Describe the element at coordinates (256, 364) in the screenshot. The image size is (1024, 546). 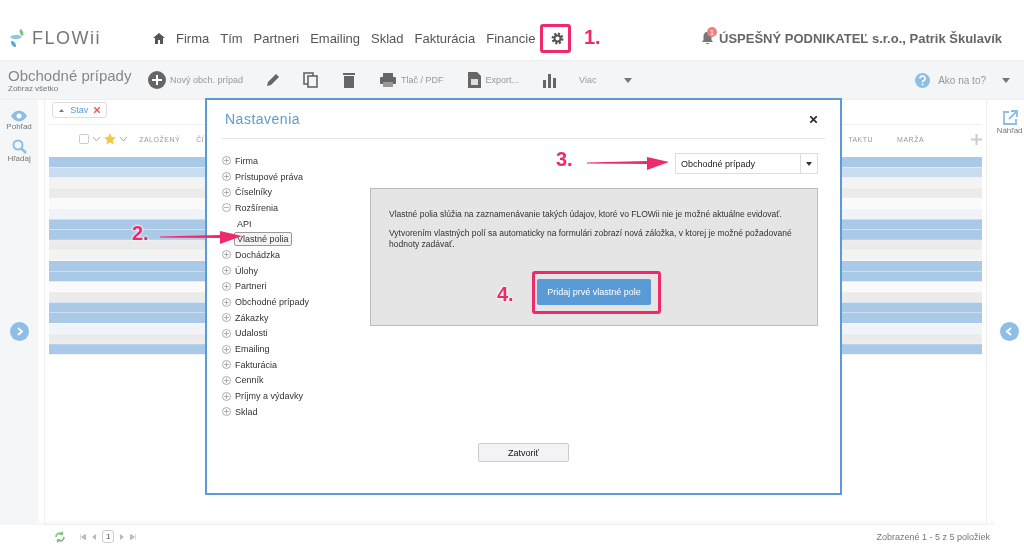
I see `tree-item: Fakturácia` at that location.